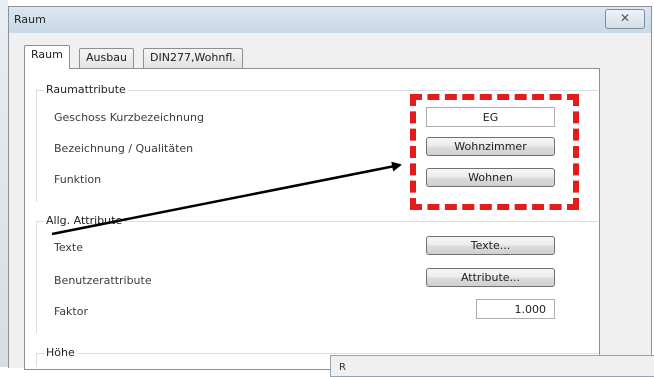  I want to click on overlapping-dialog: R, so click(492, 366).